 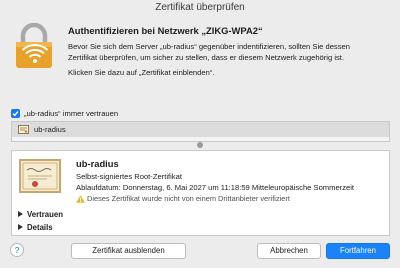 I want to click on split-view-handle, so click(x=200, y=145).